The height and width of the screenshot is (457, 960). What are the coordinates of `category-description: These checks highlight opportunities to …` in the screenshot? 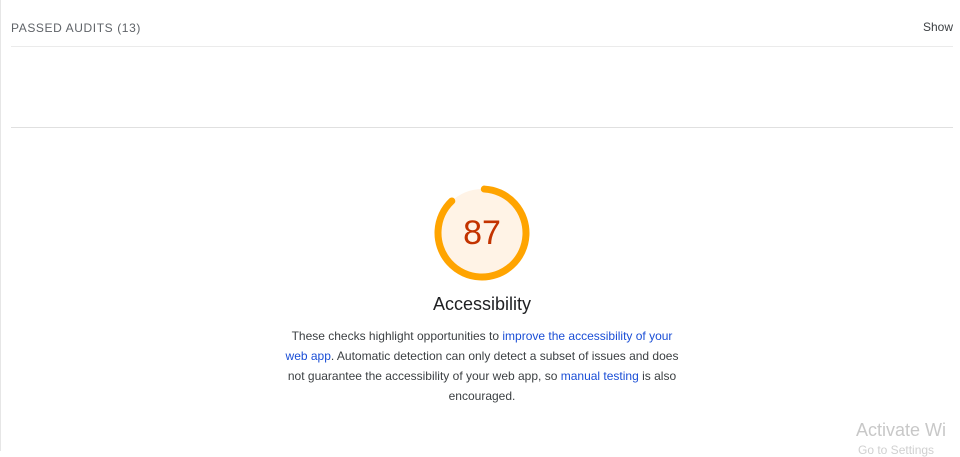 It's located at (482, 366).